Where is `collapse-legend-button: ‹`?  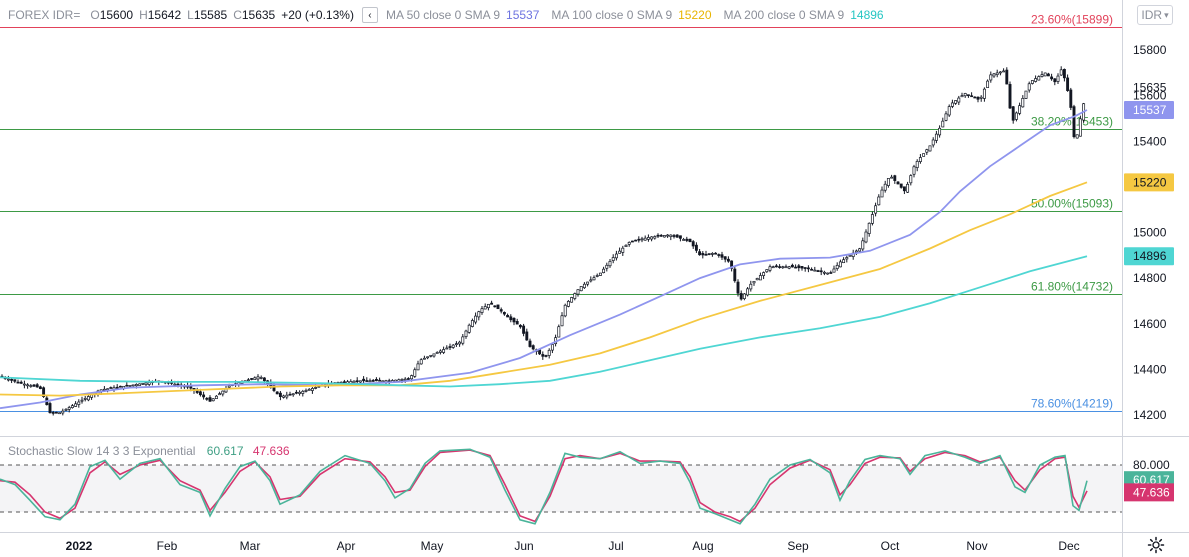
collapse-legend-button: ‹ is located at coordinates (369, 15).